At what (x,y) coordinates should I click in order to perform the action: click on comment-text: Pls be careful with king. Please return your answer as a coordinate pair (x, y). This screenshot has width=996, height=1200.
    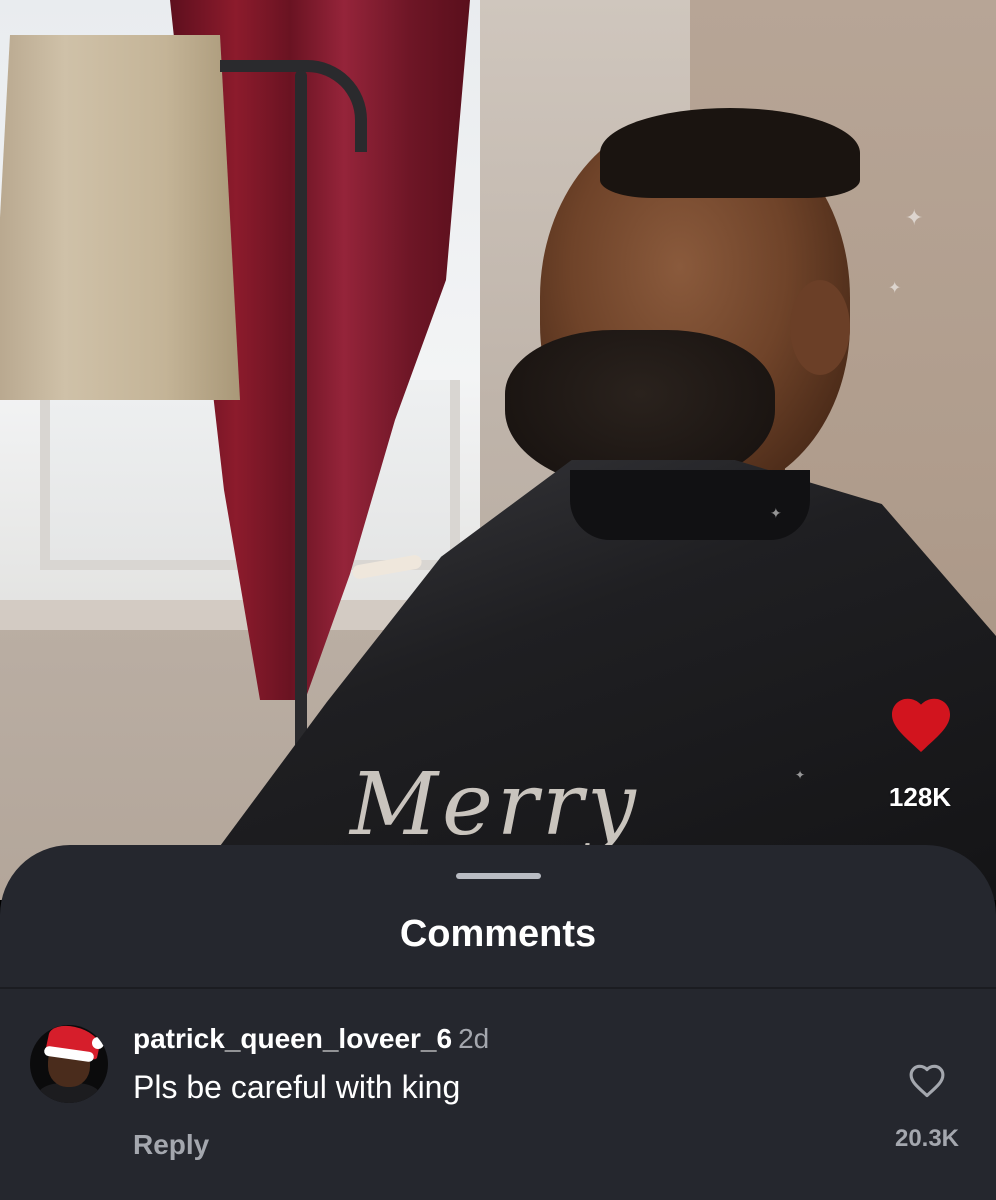
    Looking at the image, I should click on (297, 1087).